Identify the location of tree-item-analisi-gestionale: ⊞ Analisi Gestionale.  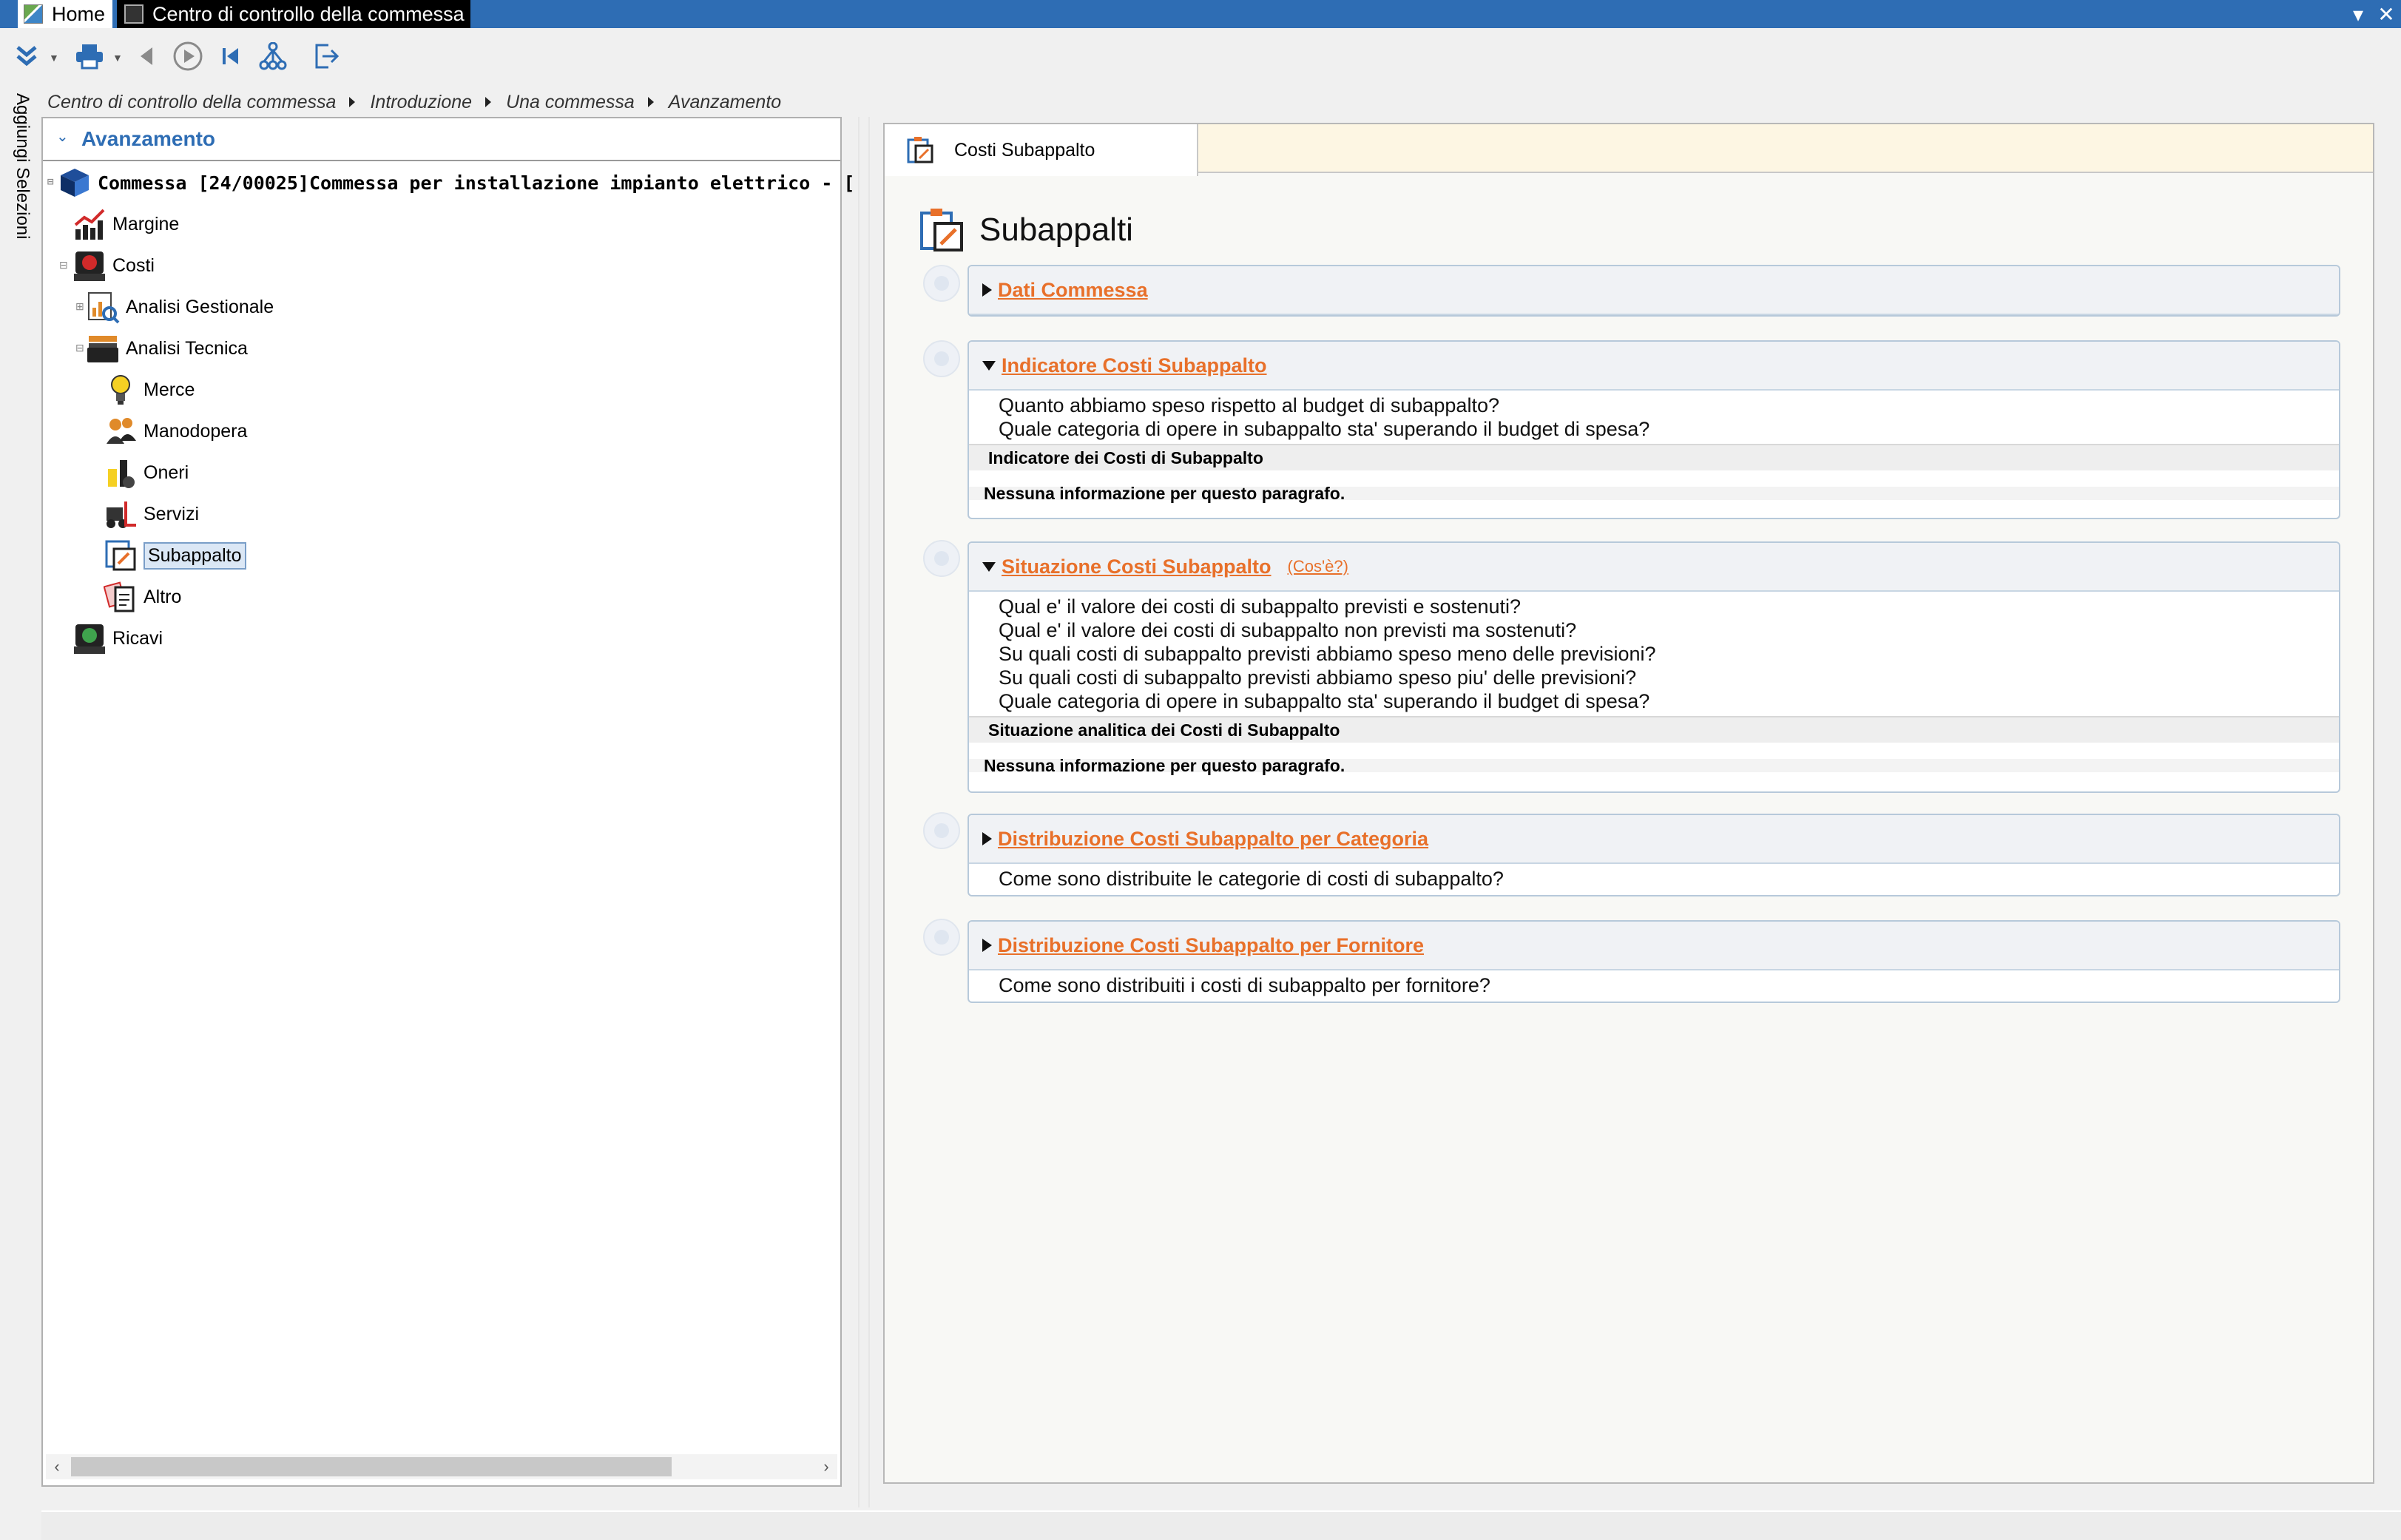
(175, 306).